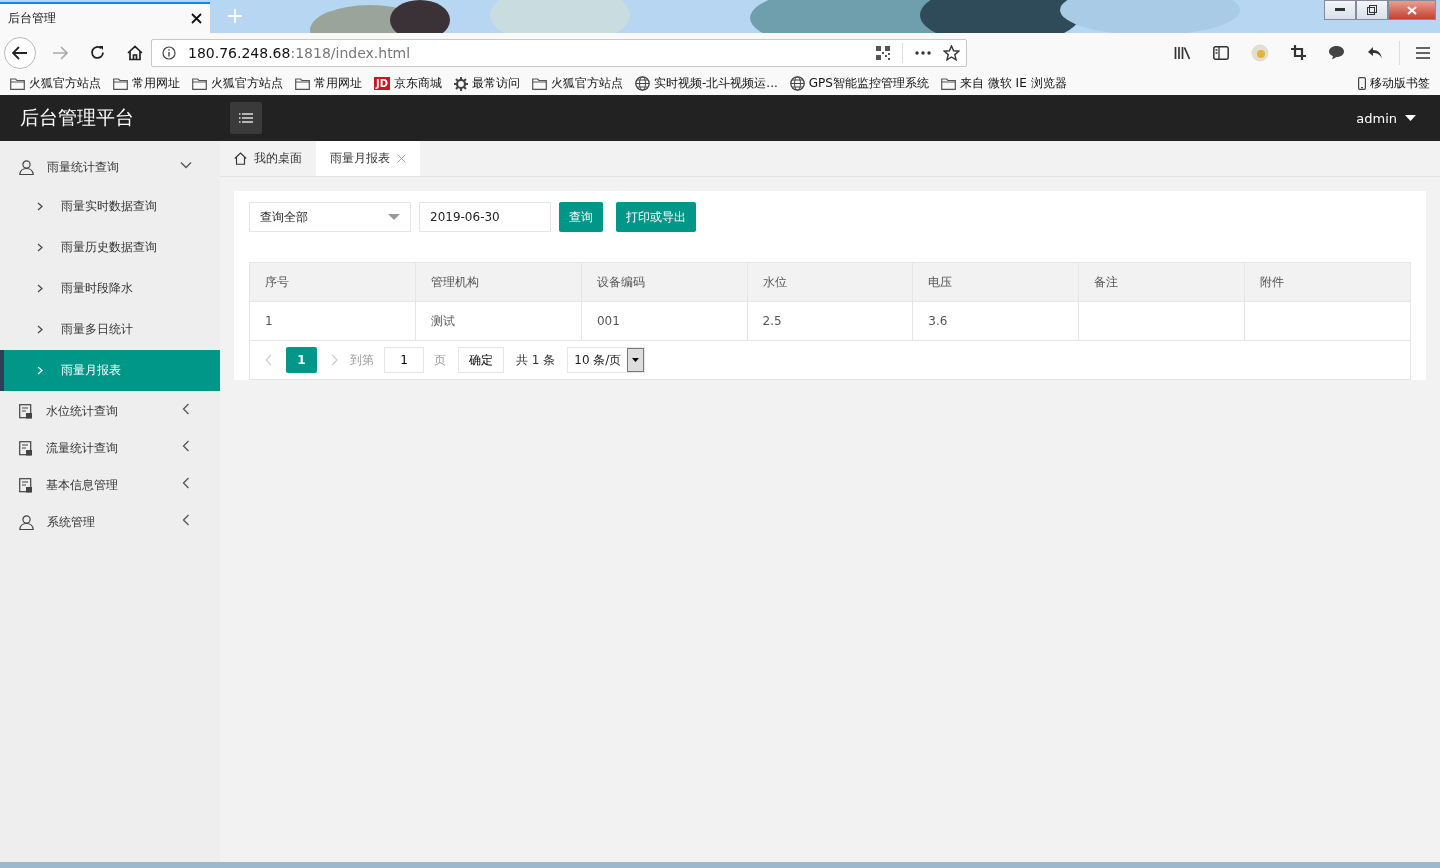 The height and width of the screenshot is (868, 1440). I want to click on column-header: 管理机构, so click(498, 282).